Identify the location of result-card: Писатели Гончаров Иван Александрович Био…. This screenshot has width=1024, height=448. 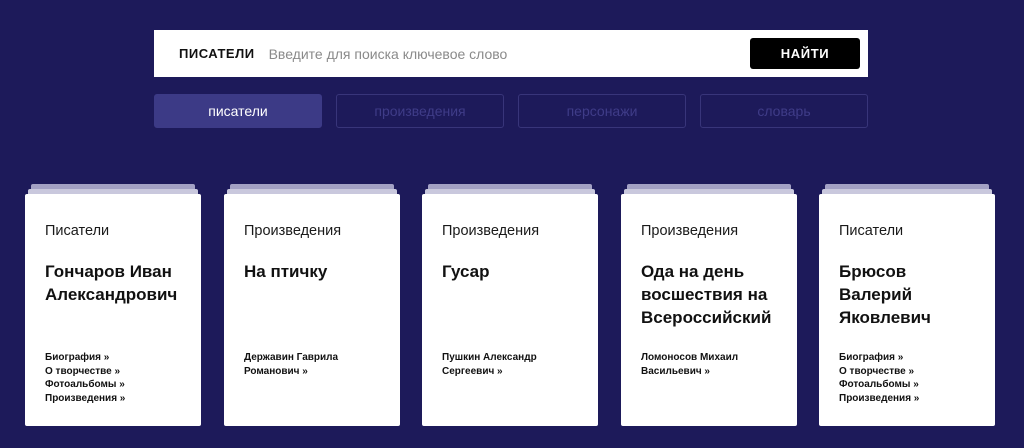
(113, 305).